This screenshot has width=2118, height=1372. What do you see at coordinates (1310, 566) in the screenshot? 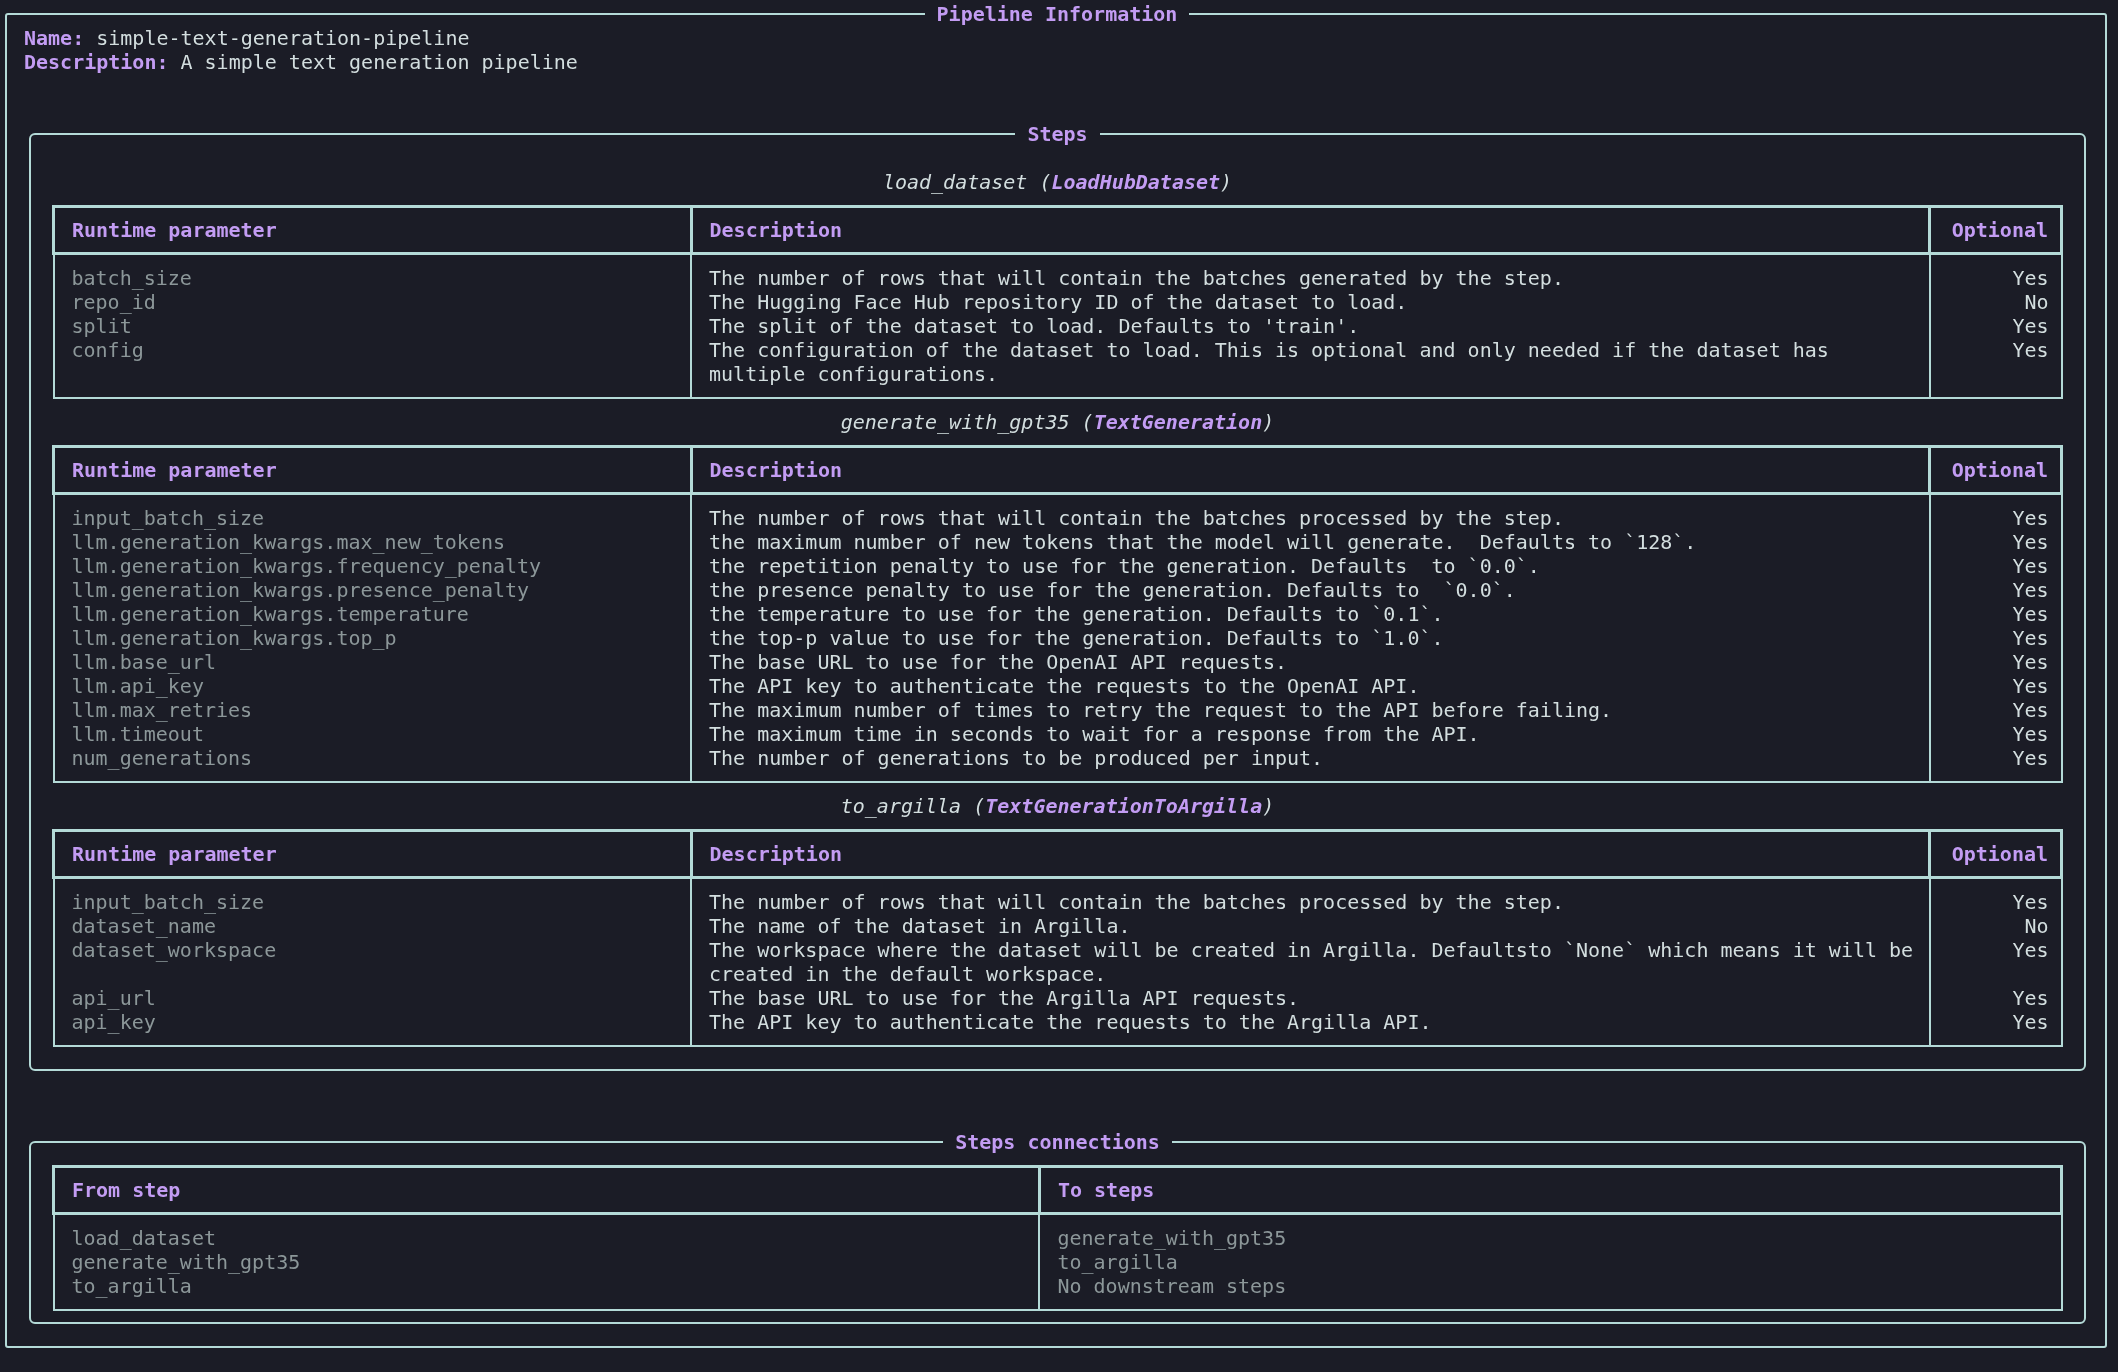
I see `table-cell: the repetition penalty to use for the generation. Defaults to `0.0`.` at bounding box center [1310, 566].